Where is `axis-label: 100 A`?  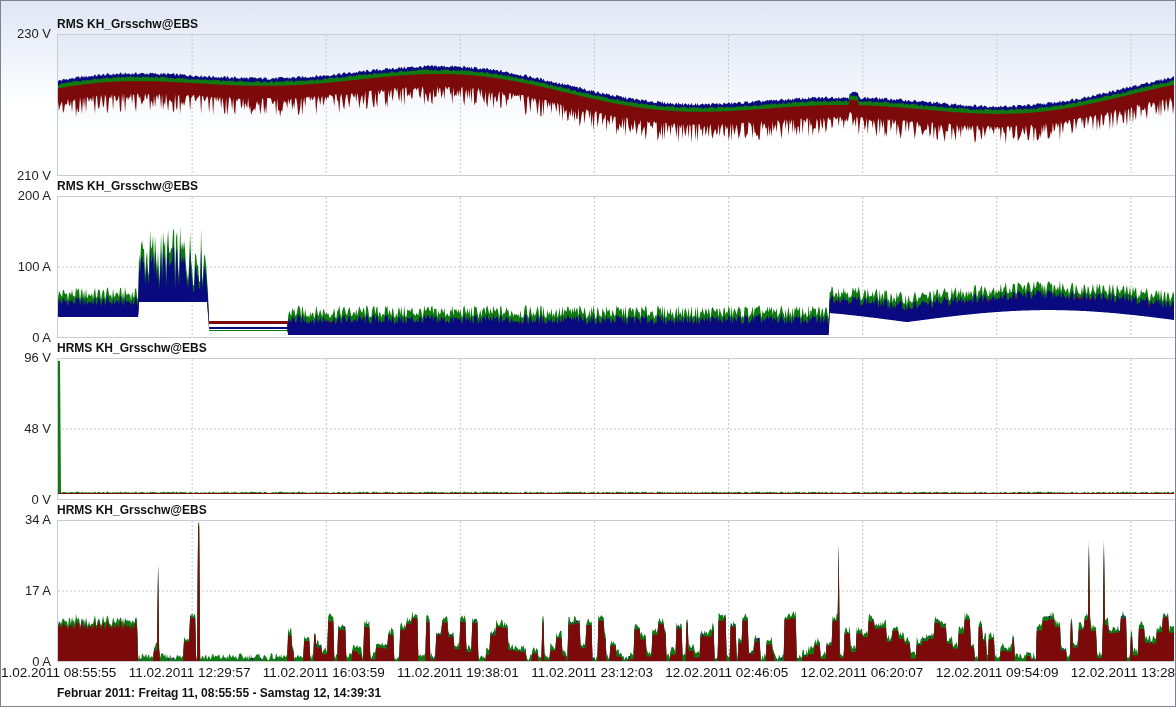 axis-label: 100 A is located at coordinates (34, 267).